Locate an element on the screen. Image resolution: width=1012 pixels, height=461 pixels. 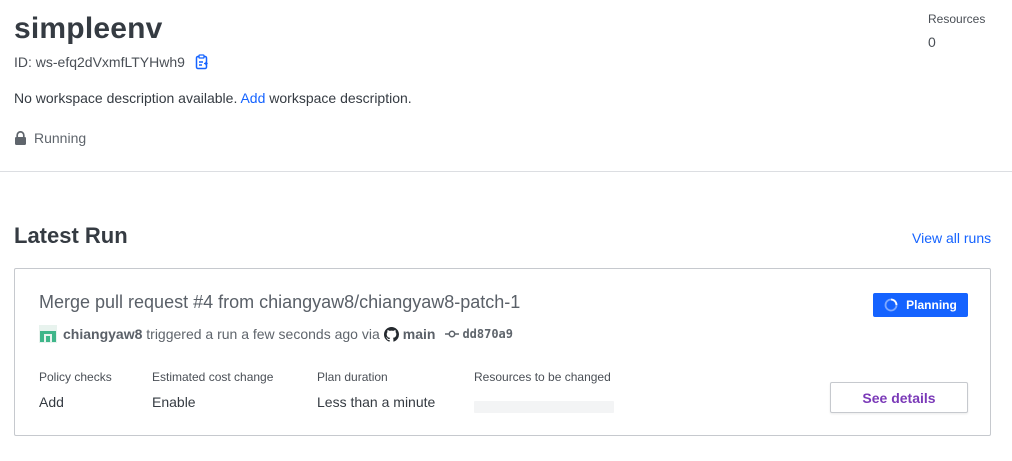
workspace-id-text: ID: ws-efq2dVxmfLTYHwh9 is located at coordinates (99, 62).